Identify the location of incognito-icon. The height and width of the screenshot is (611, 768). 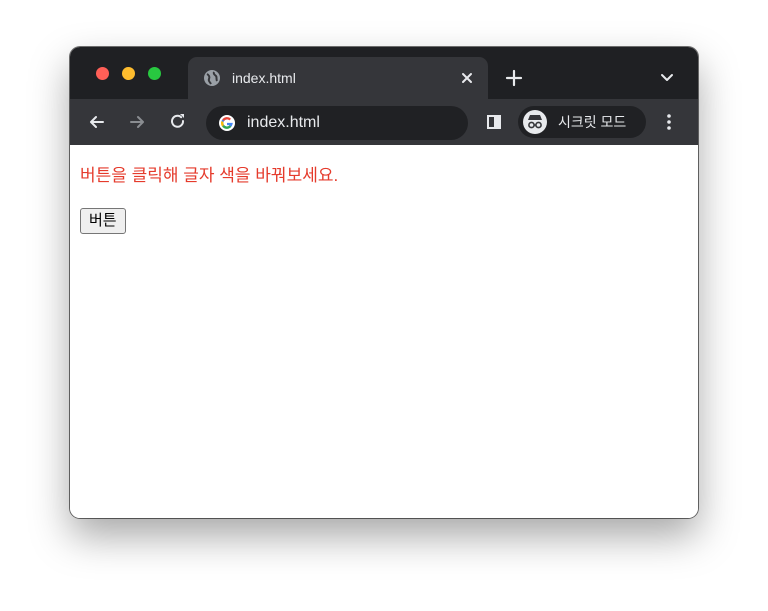
(535, 122).